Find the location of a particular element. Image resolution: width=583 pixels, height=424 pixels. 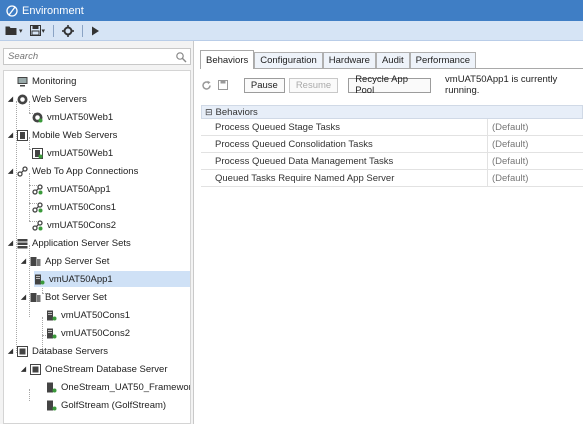

tree-item-web-to-app-connections: ◢ Web To App Connections is located at coordinates (72, 171).